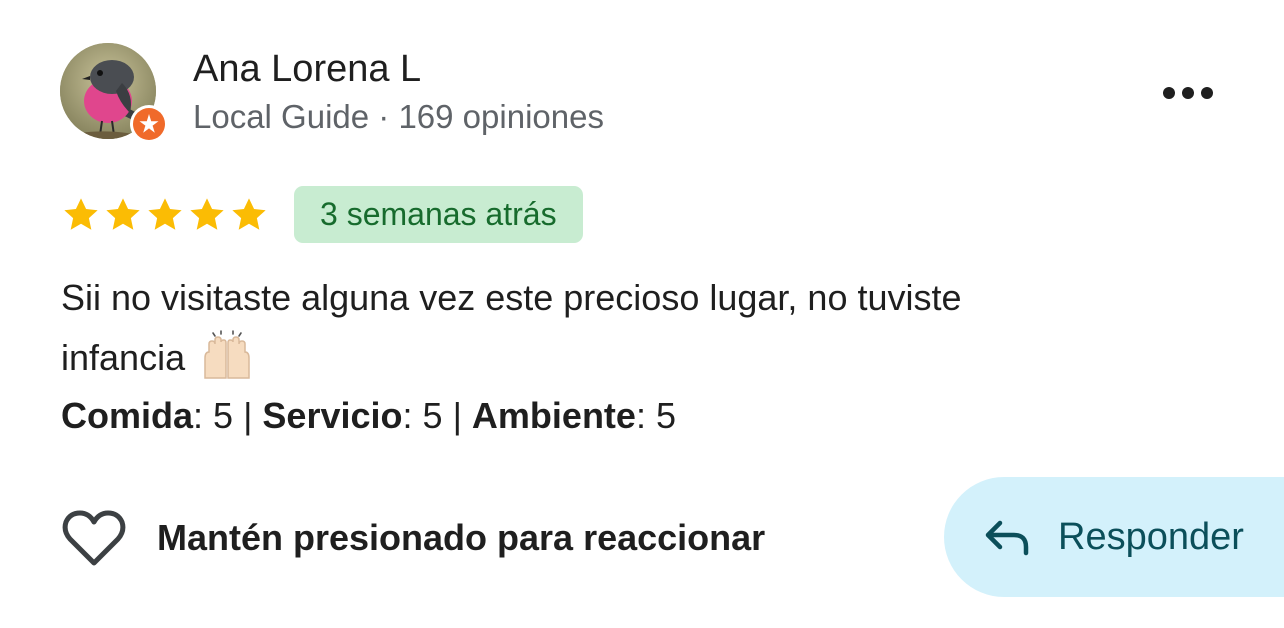  I want to click on subrating-label: Comida, so click(127, 415).